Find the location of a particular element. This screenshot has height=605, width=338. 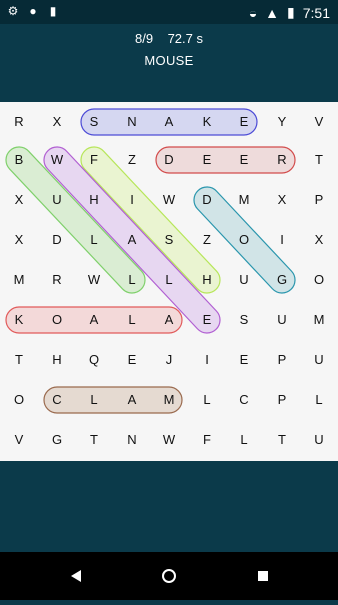

back-button is located at coordinates (75, 576).